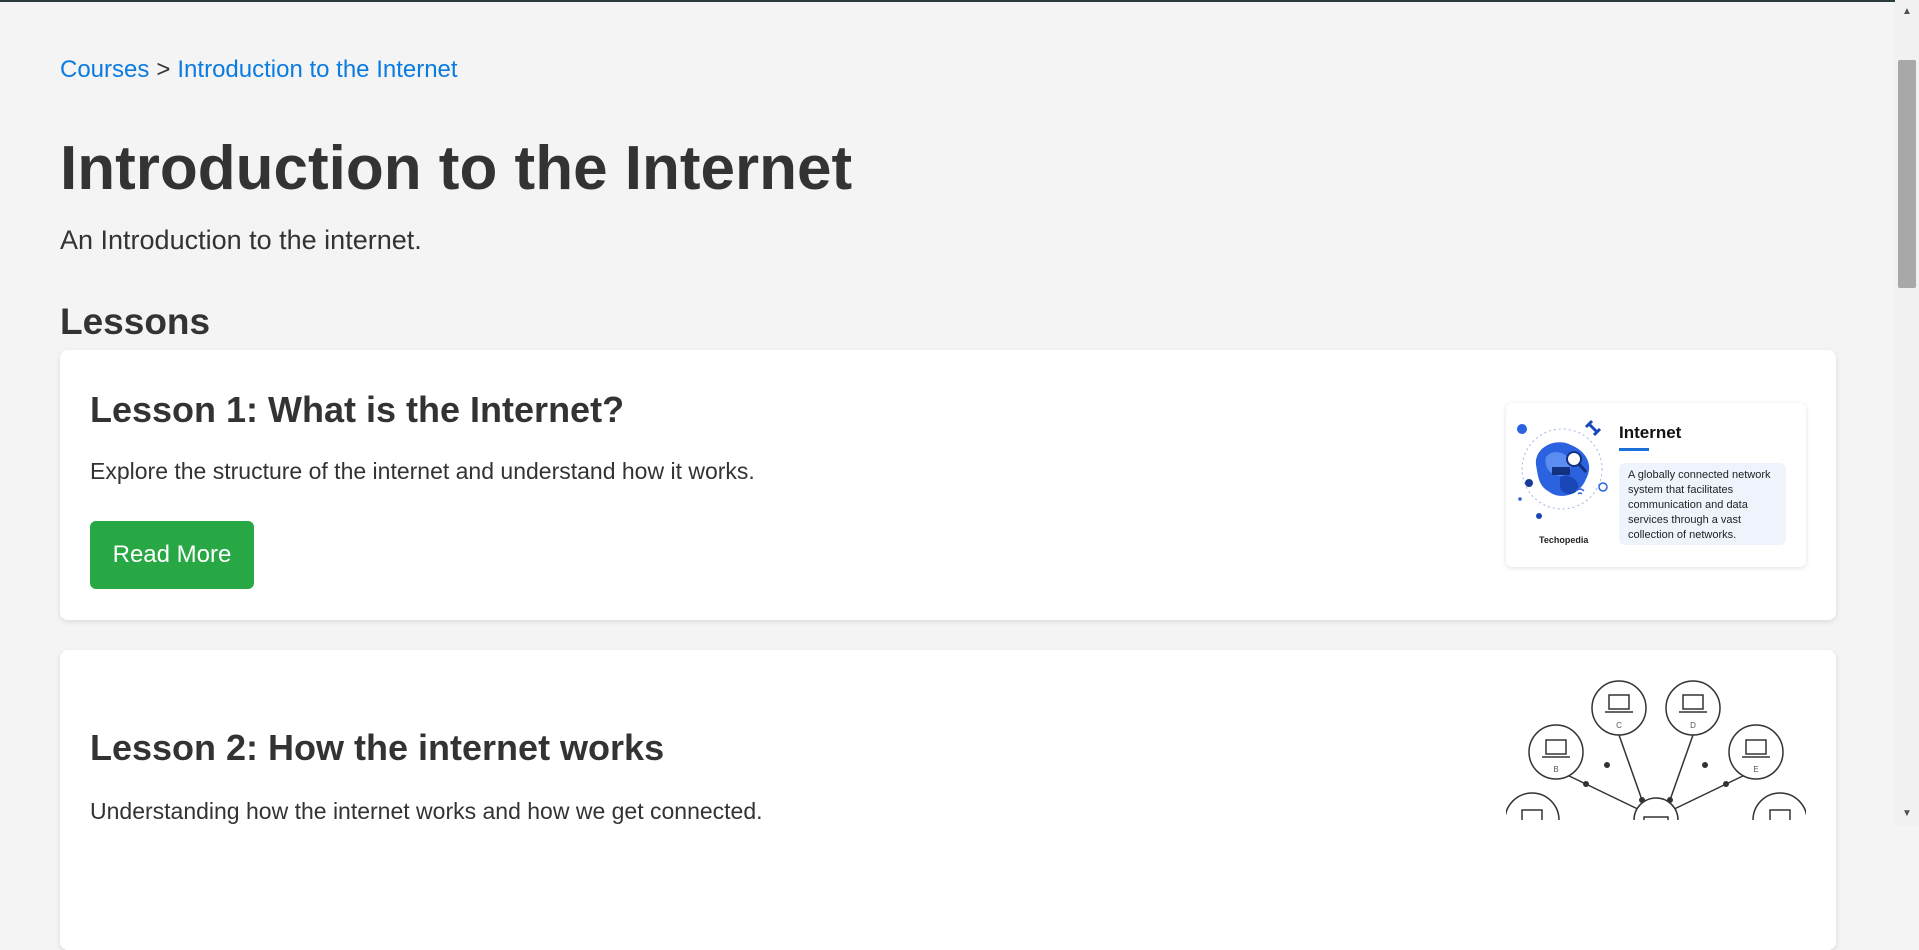 This screenshot has width=1919, height=950. I want to click on thumbnail-brand: Techopedia, so click(1564, 540).